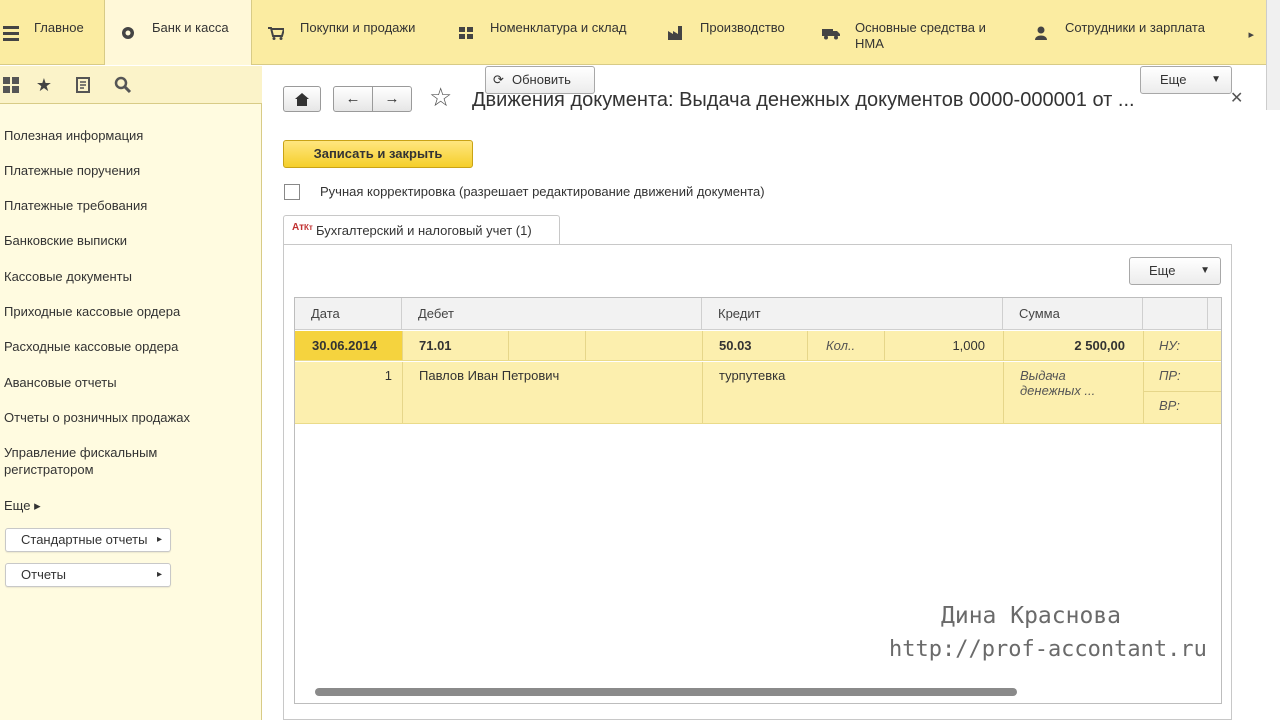 This screenshot has height=720, width=1280. I want to click on section-label: Производство, so click(742, 27).